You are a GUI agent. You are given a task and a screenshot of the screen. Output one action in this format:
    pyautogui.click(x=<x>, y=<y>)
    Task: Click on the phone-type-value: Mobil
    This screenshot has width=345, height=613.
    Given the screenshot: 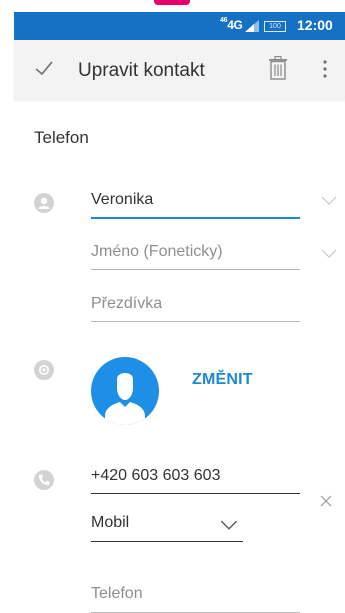 What is the action you would take?
    pyautogui.click(x=110, y=522)
    